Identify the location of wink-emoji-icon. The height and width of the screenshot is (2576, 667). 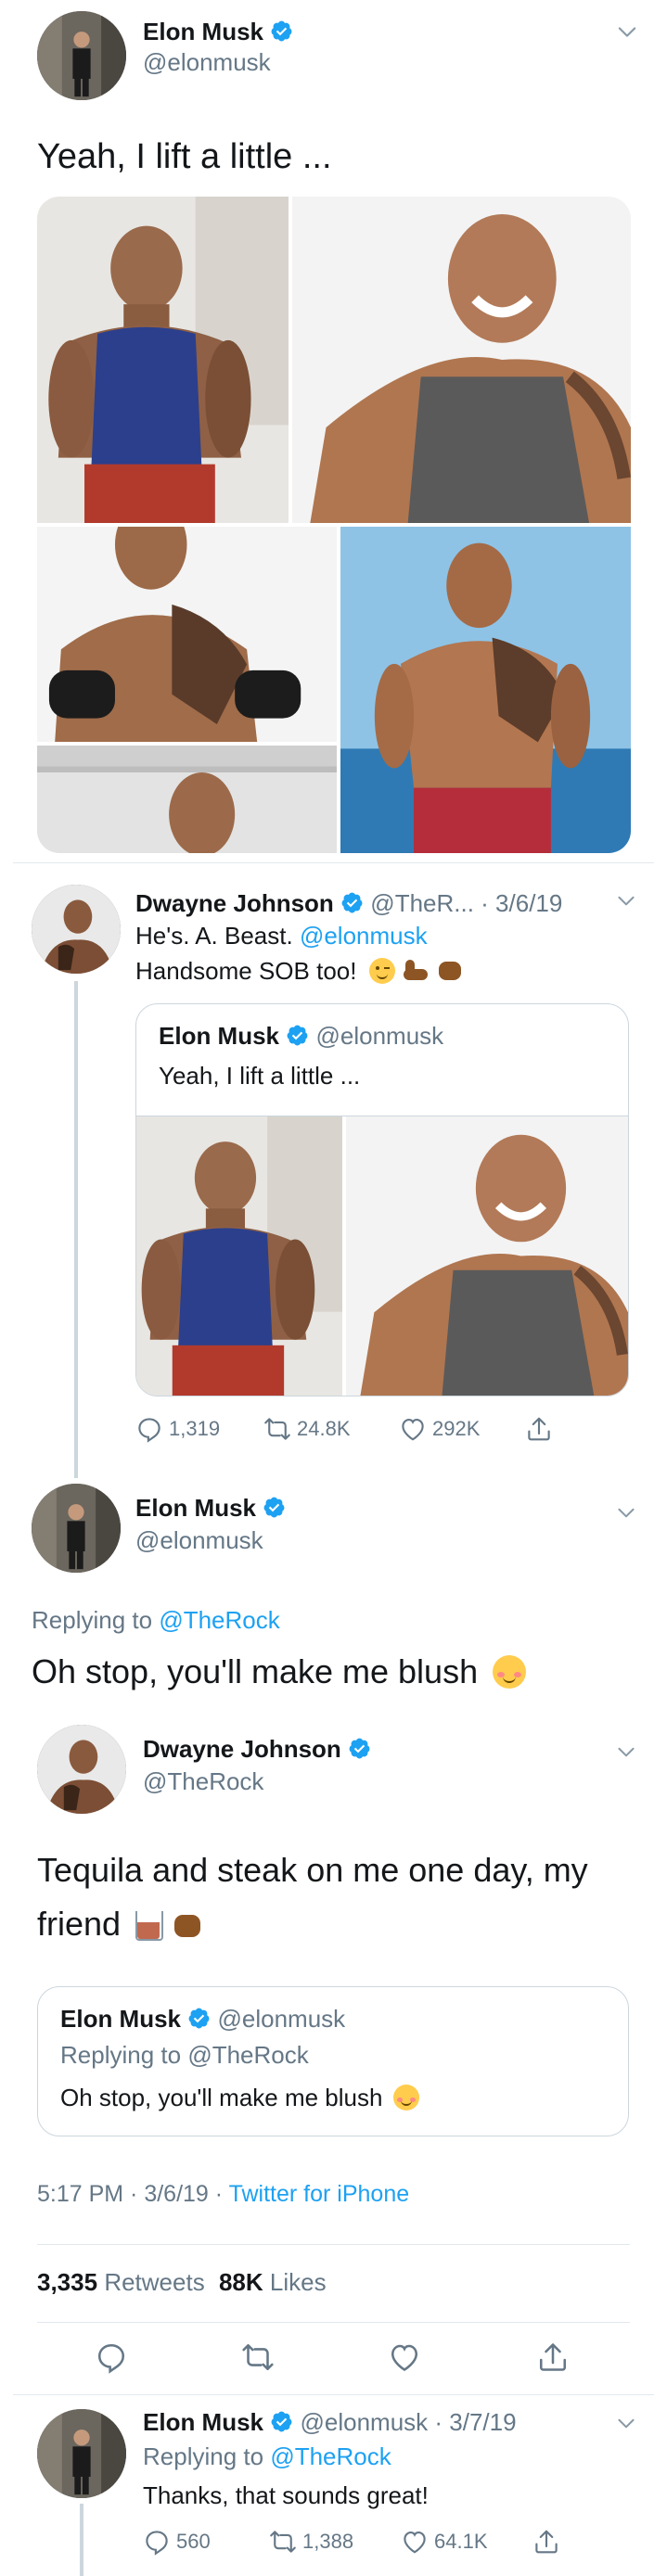
(382, 971).